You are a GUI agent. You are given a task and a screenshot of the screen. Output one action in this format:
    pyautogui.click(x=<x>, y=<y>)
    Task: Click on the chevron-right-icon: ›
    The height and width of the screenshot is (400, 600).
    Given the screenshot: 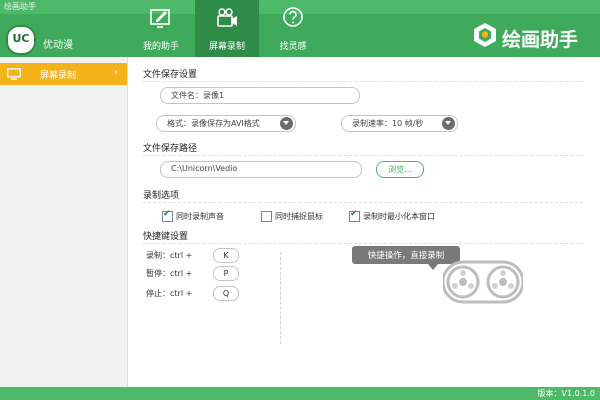 What is the action you would take?
    pyautogui.click(x=116, y=72)
    